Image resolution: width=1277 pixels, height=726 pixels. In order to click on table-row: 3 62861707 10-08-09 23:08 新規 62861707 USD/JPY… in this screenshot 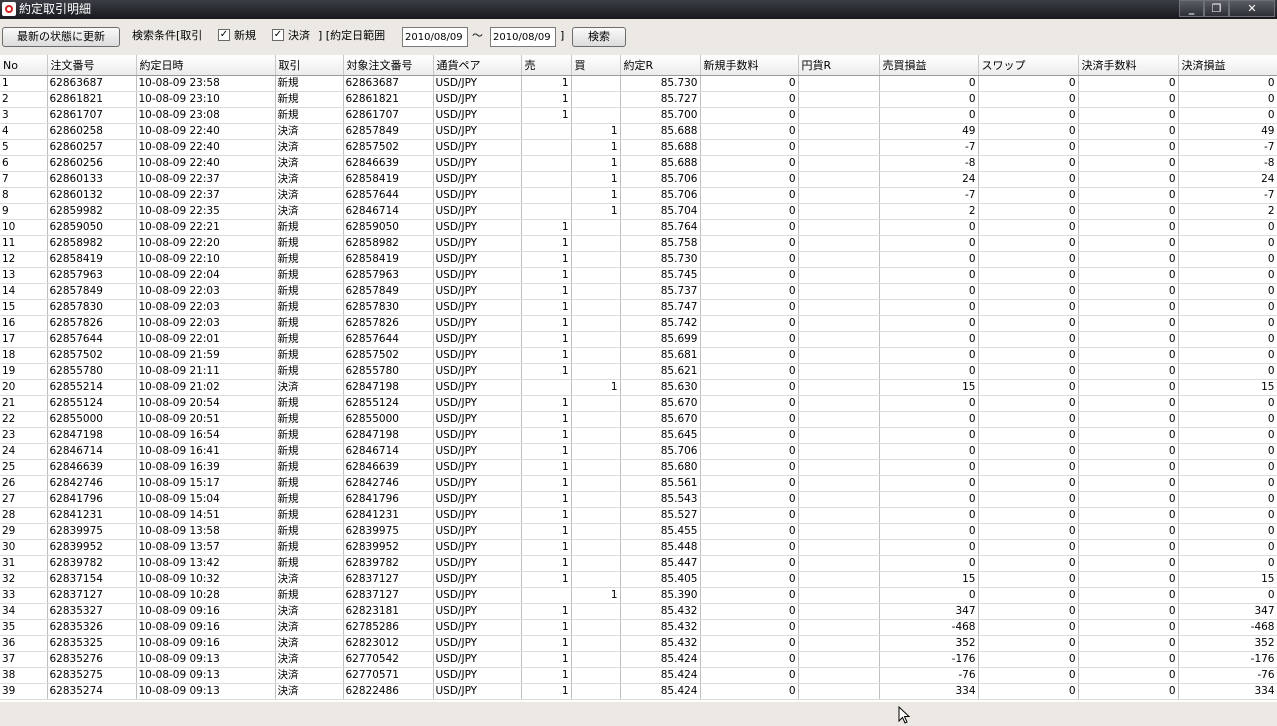, I will do `click(638, 115)`.